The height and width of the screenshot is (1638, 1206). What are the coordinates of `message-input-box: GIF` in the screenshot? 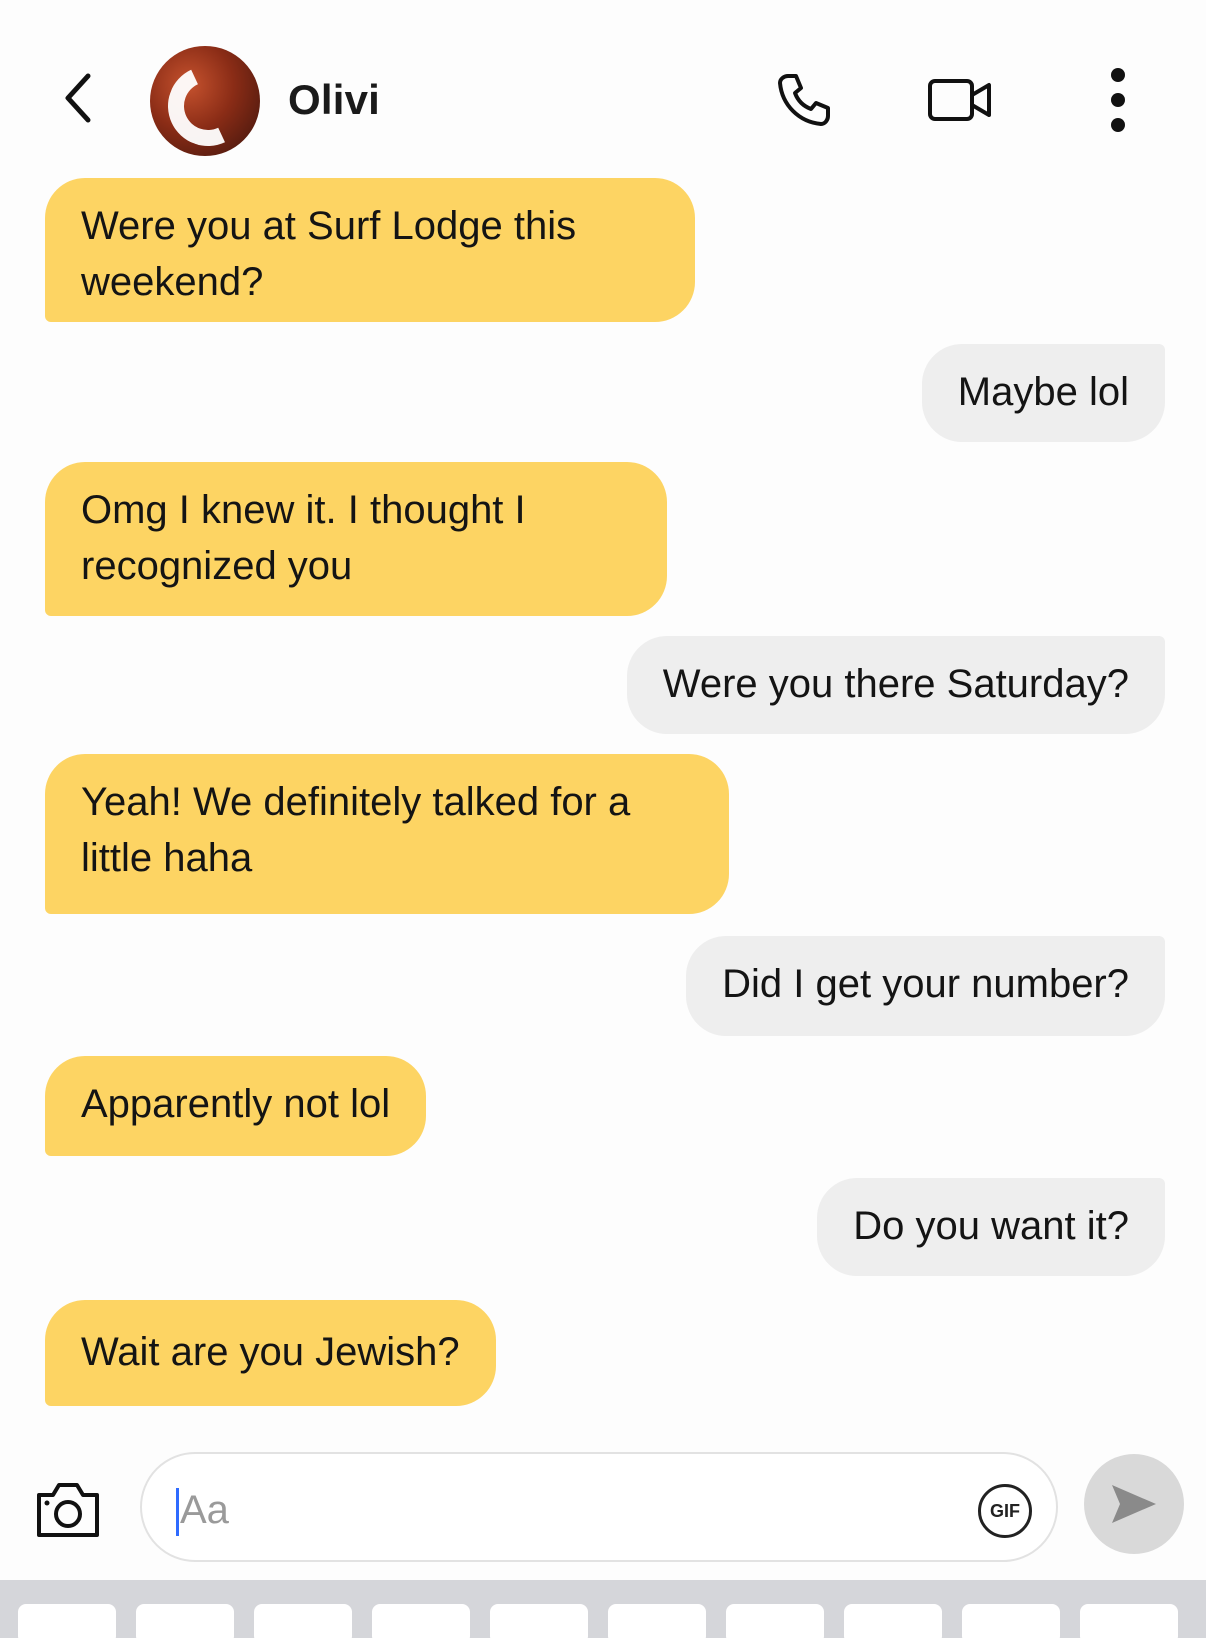 It's located at (599, 1507).